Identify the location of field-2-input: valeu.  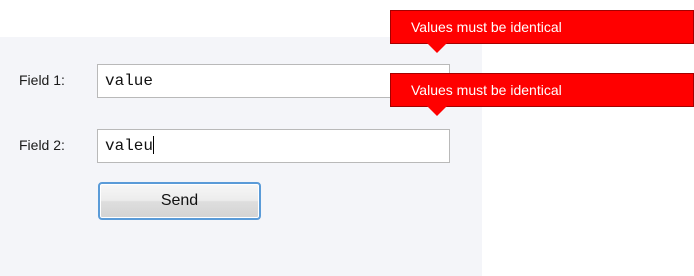
(273, 146).